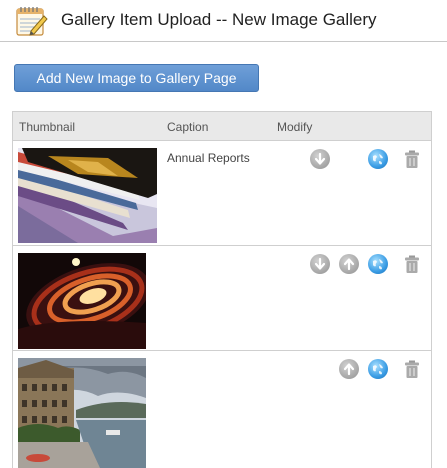 This screenshot has width=447, height=468. I want to click on caption-text: Annual Reports, so click(208, 158).